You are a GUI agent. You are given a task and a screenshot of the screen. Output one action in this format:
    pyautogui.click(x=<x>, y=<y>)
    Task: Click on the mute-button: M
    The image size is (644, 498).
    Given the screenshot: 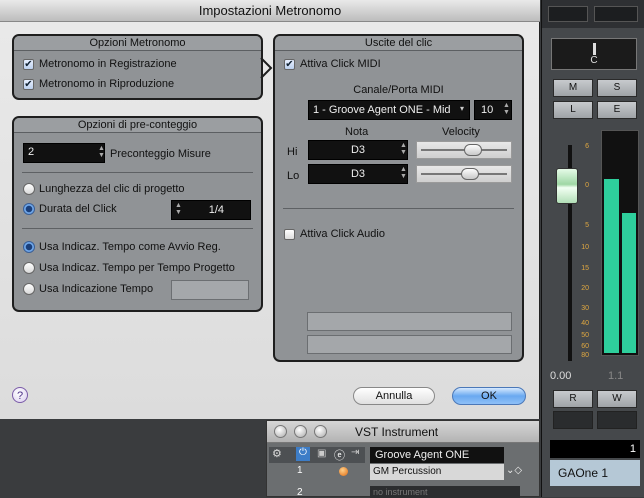 What is the action you would take?
    pyautogui.click(x=573, y=88)
    